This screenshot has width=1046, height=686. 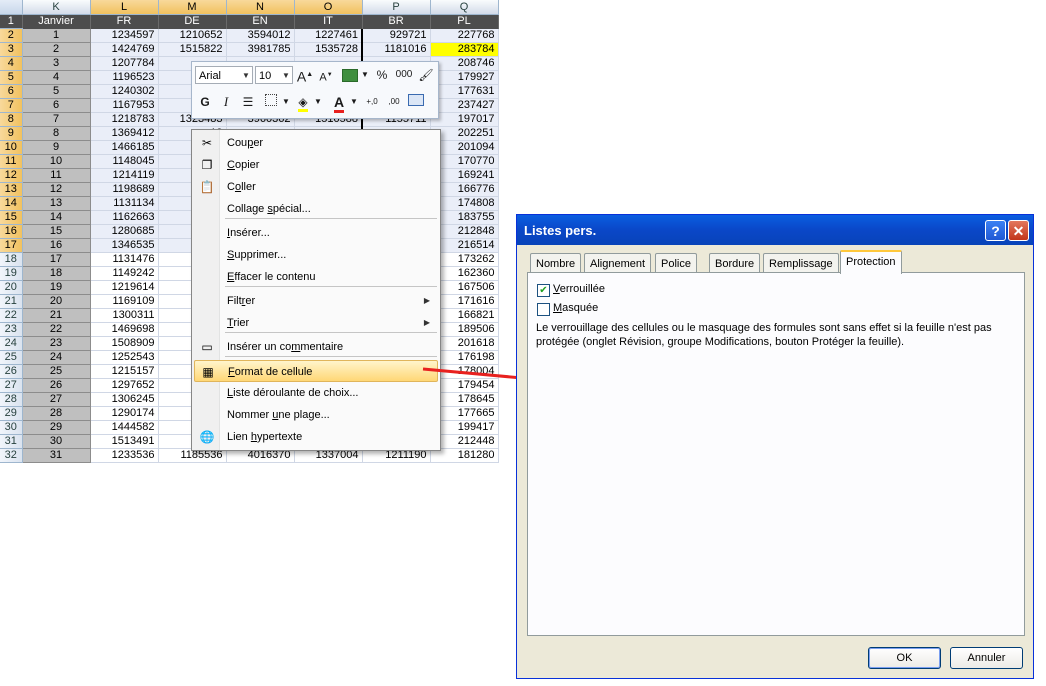 What do you see at coordinates (464, 63) in the screenshot?
I see `data-cell: 208746` at bounding box center [464, 63].